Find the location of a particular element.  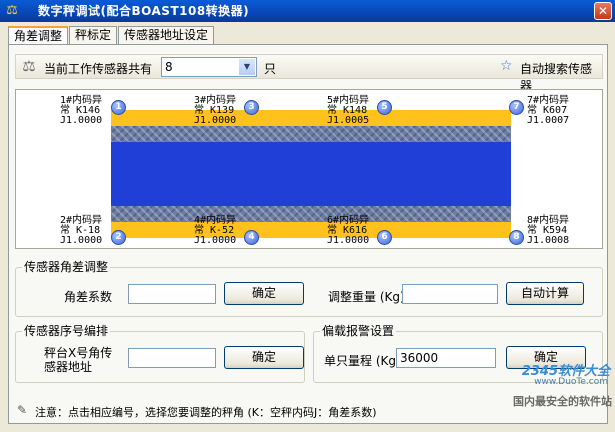

platform-tread-bottom is located at coordinates (311, 214).